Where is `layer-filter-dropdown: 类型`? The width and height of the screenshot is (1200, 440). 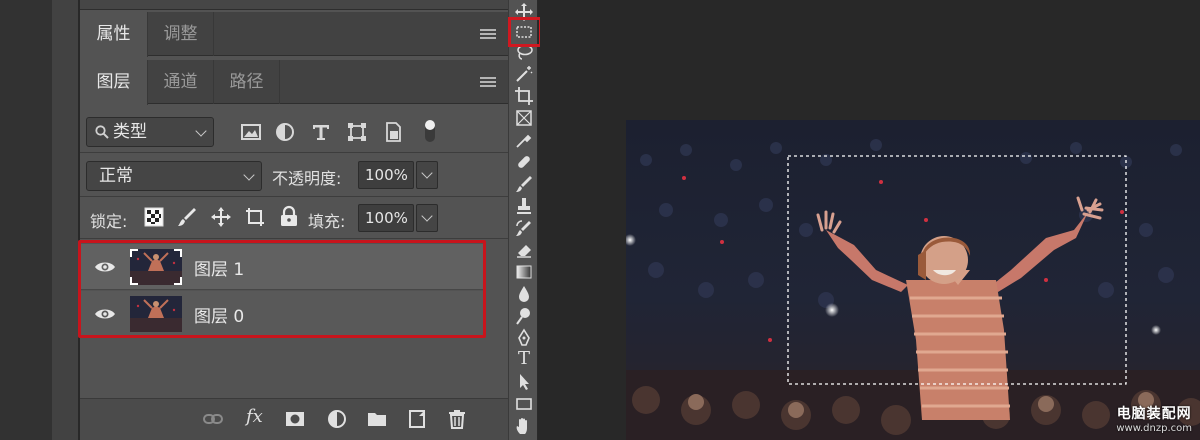
layer-filter-dropdown: 类型 is located at coordinates (150, 132).